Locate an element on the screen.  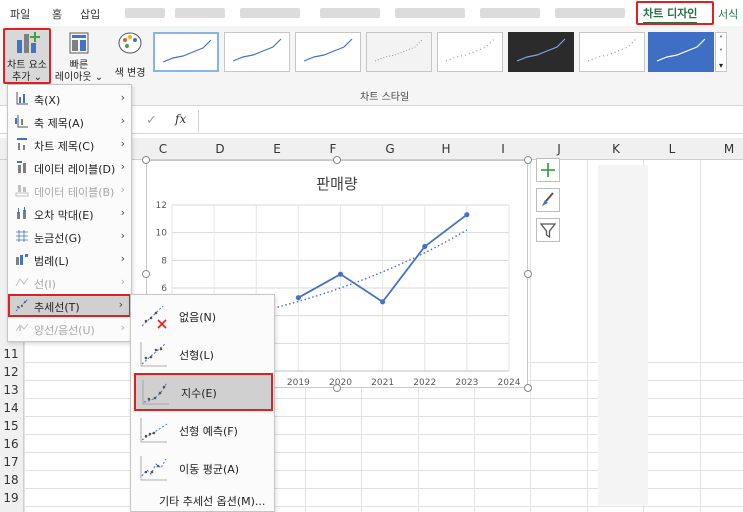
chart-styles-button is located at coordinates (548, 200).